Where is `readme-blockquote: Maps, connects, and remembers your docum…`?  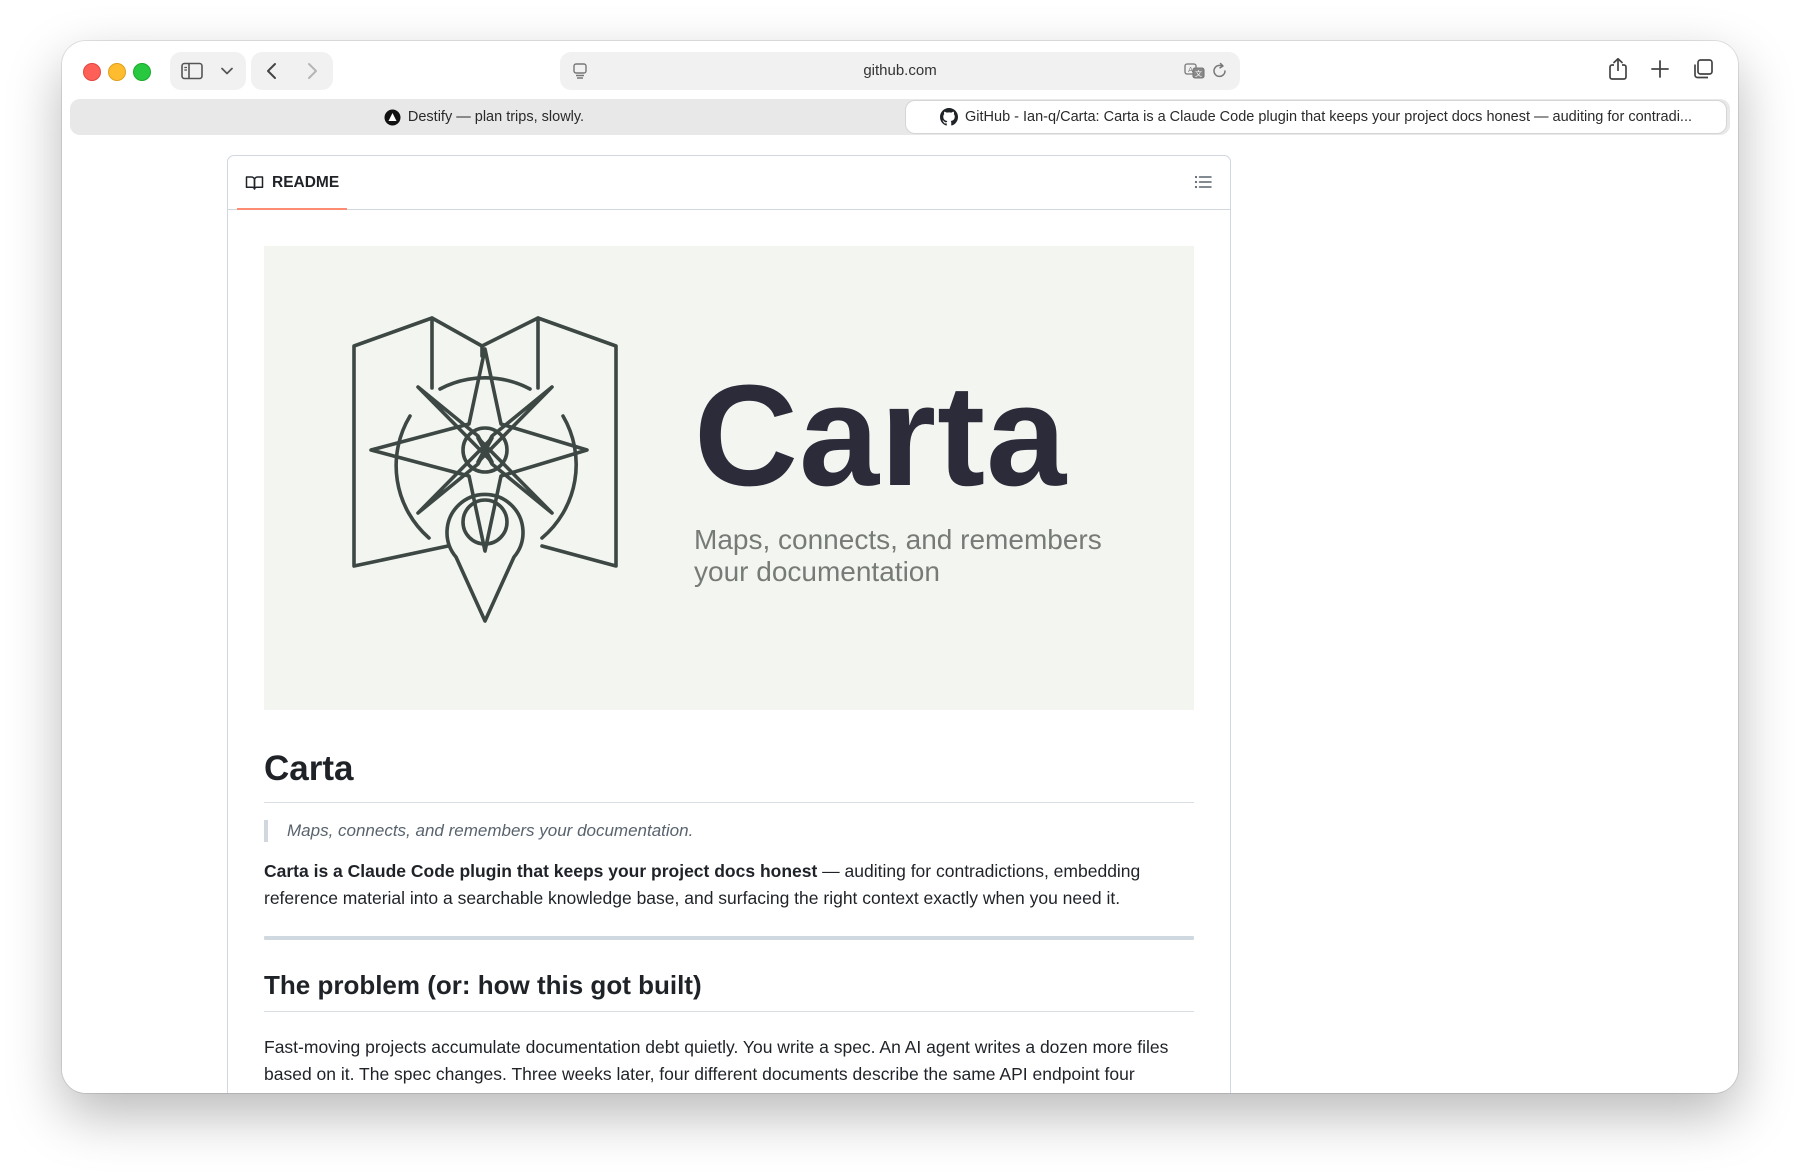
readme-blockquote: Maps, connects, and remembers your docum… is located at coordinates (729, 831).